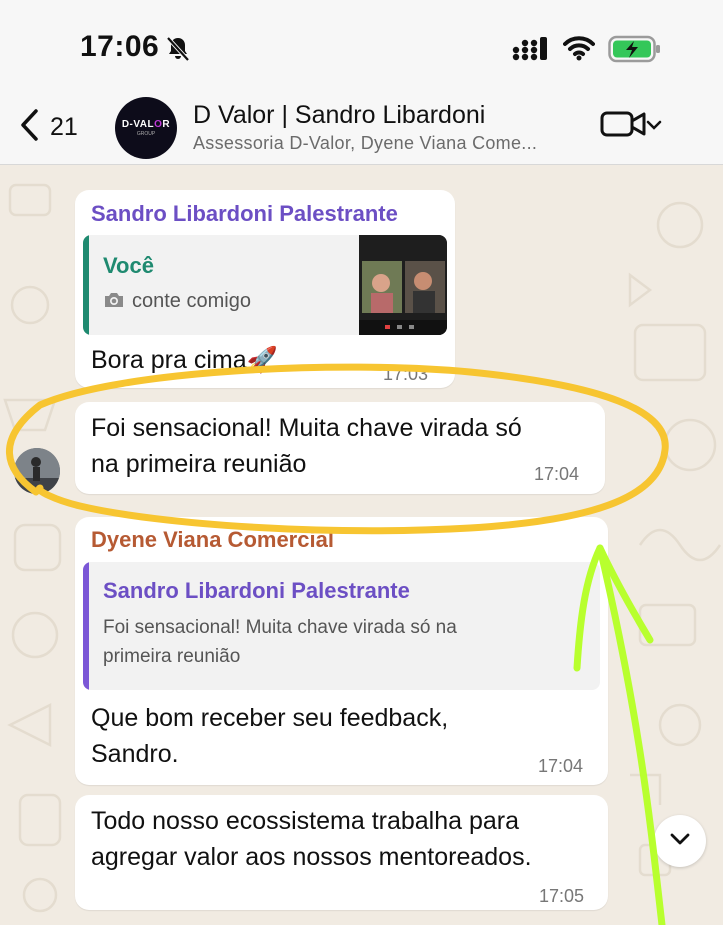 Image resolution: width=723 pixels, height=925 pixels. I want to click on camera-icon, so click(114, 302).